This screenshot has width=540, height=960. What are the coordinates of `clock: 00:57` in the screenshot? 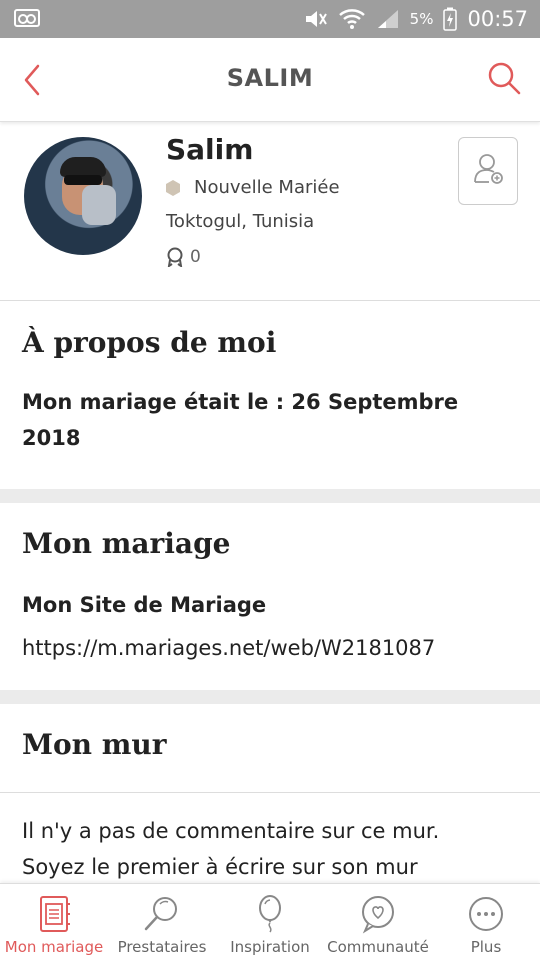 It's located at (497, 19).